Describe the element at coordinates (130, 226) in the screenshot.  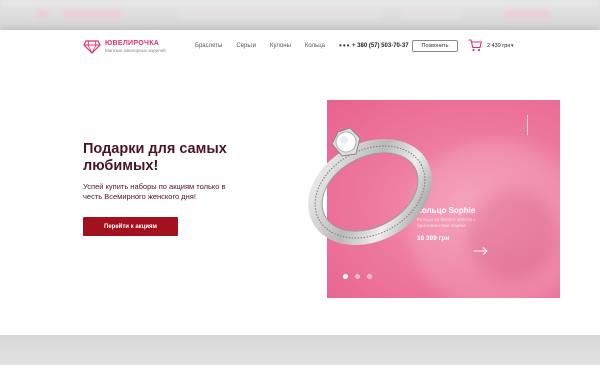
I see `promotions-button: Перейти к акциям` at that location.